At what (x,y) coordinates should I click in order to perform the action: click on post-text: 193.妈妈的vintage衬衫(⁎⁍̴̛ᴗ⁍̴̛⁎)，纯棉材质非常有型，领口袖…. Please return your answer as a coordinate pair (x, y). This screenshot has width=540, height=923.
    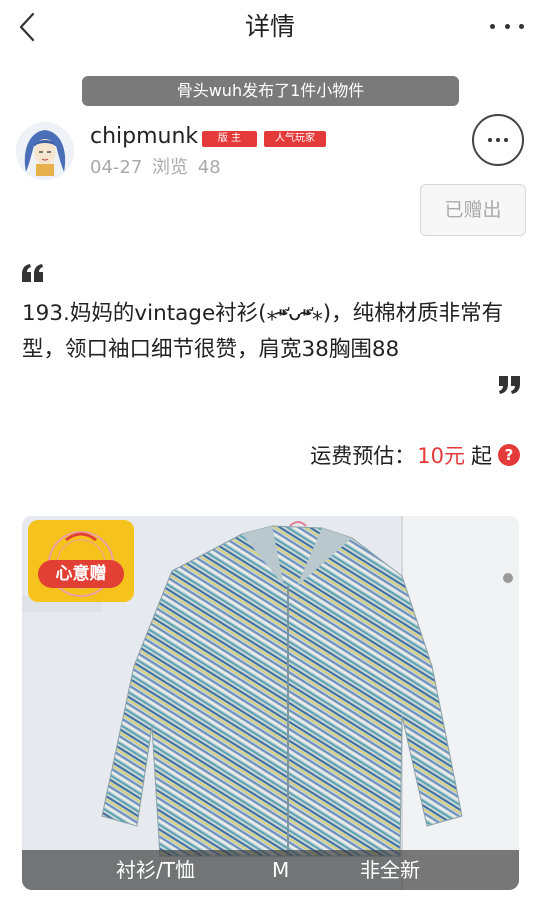
    Looking at the image, I should click on (263, 331).